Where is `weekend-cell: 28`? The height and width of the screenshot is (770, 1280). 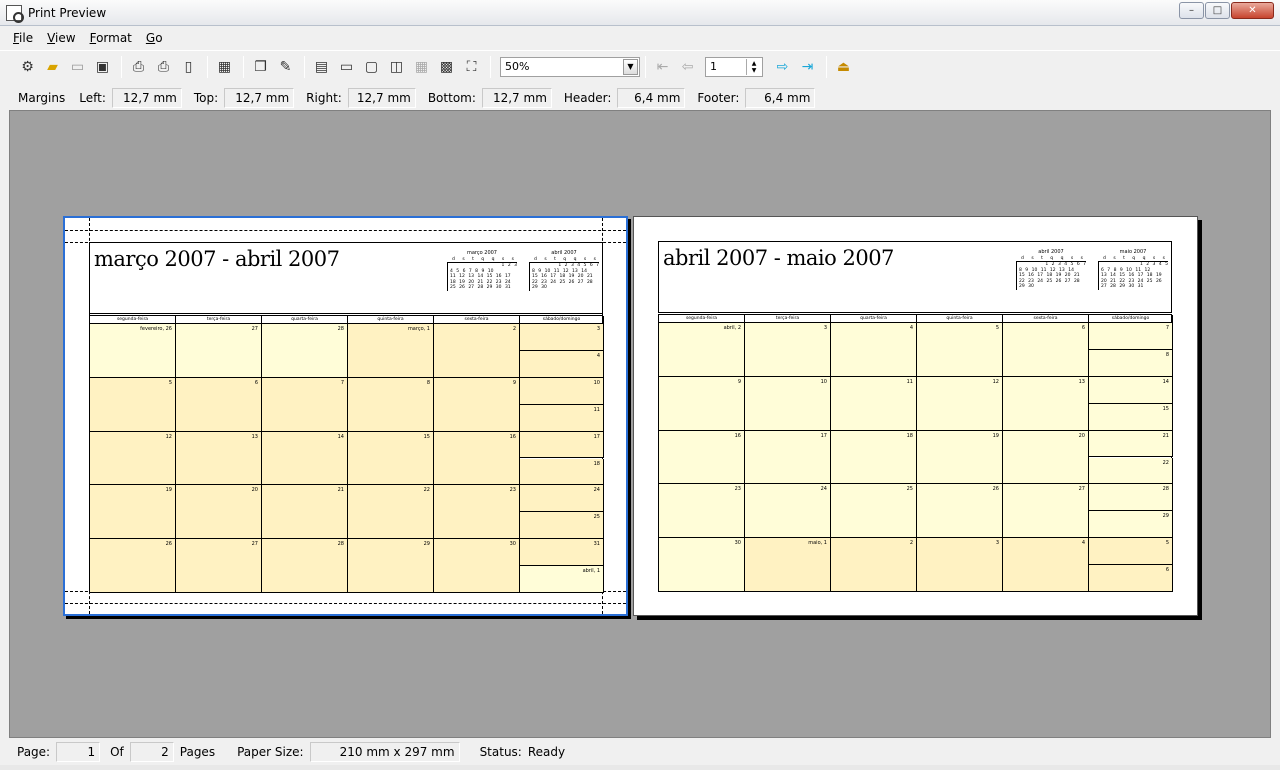
weekend-cell: 28 is located at coordinates (1131, 498).